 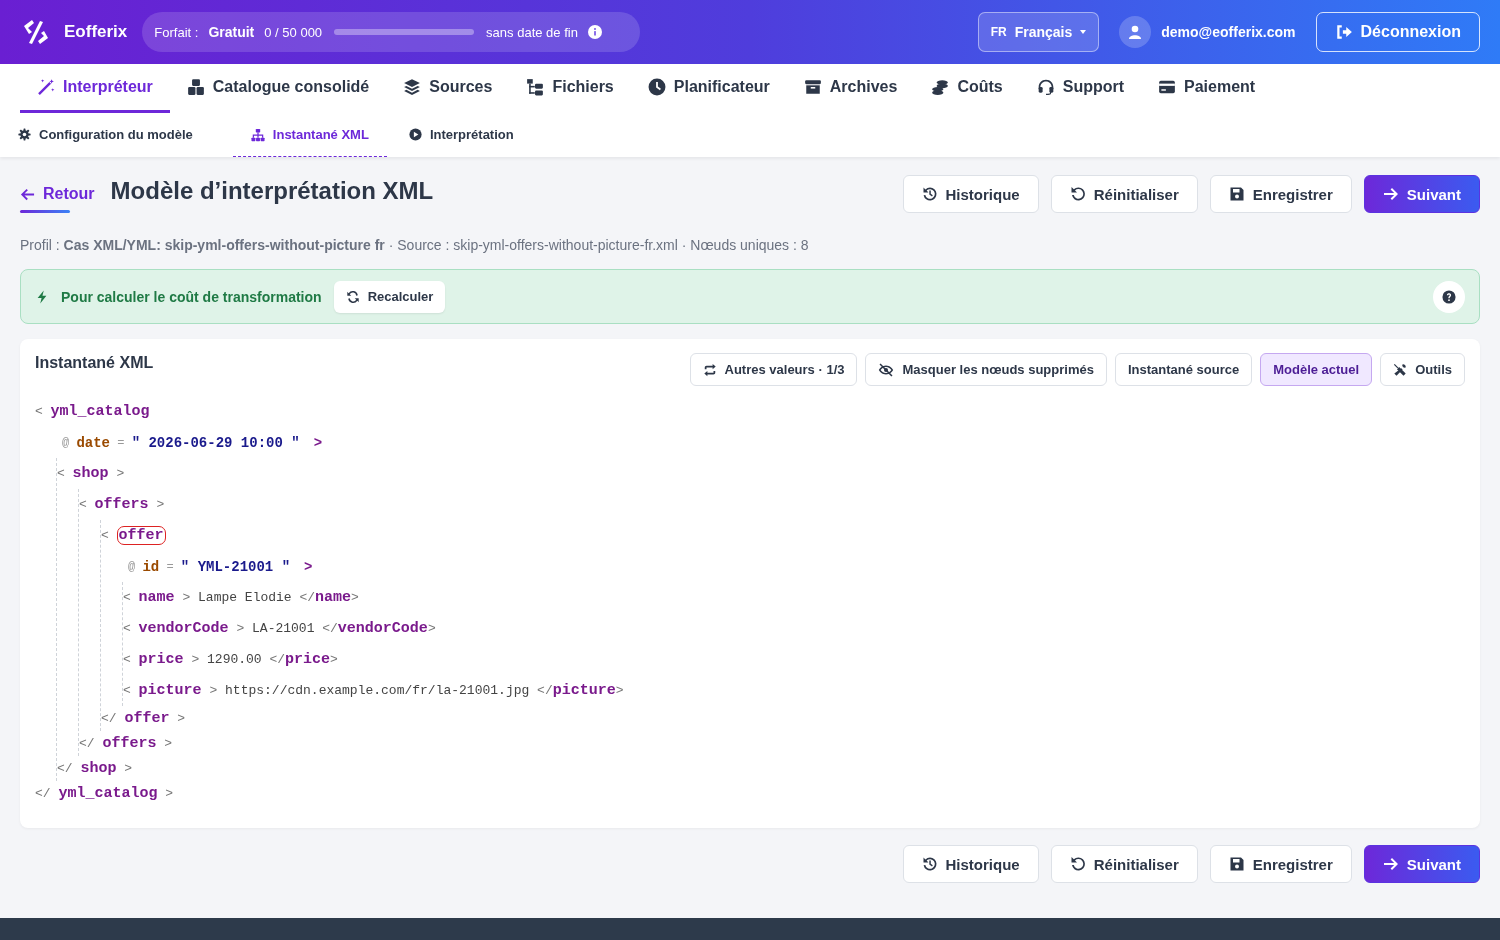 I want to click on back-link: Retour, so click(x=57, y=194).